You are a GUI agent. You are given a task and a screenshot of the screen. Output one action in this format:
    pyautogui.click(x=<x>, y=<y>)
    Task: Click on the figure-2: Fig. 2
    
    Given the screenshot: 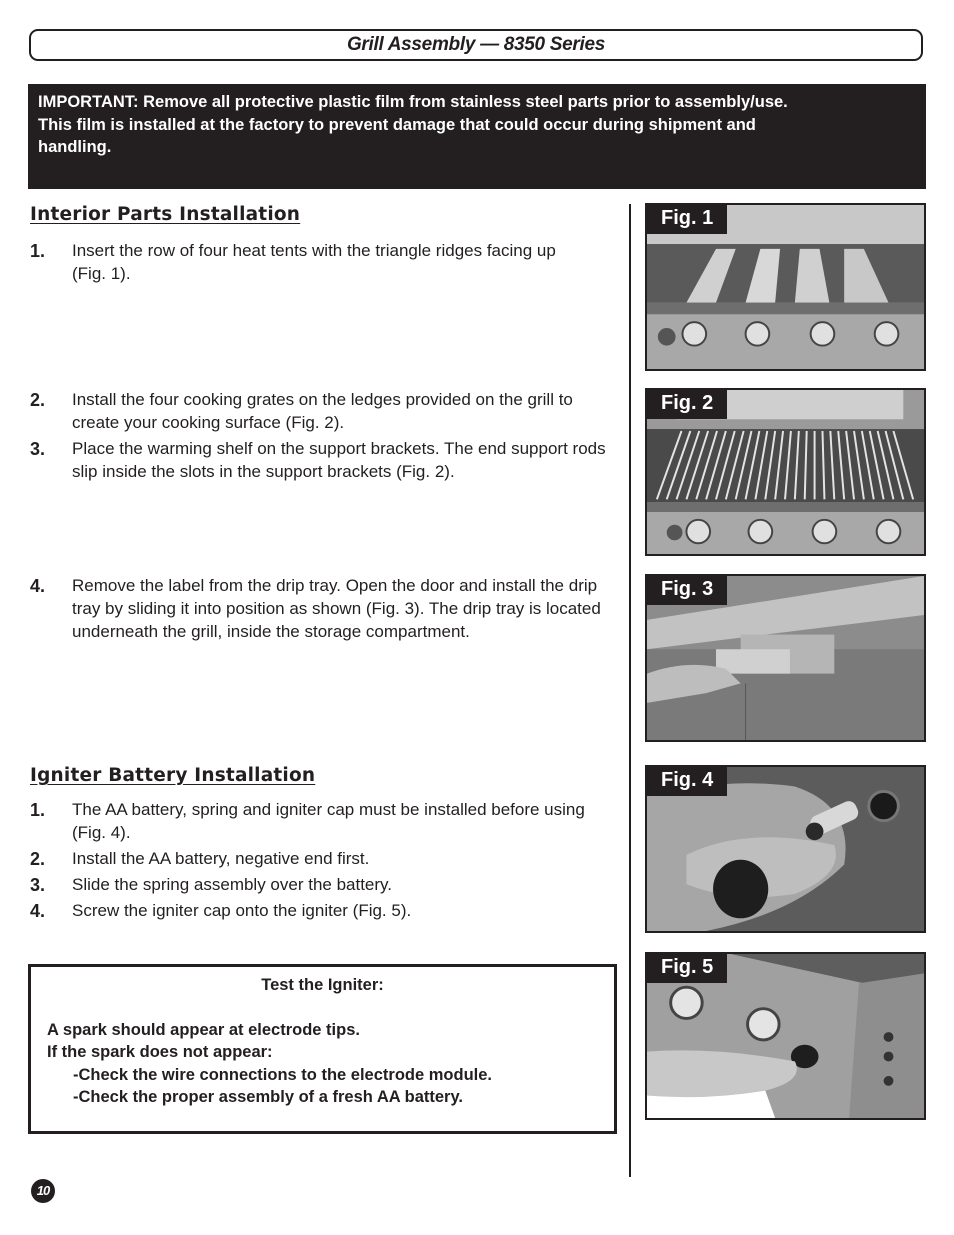 What is the action you would take?
    pyautogui.click(x=785, y=472)
    